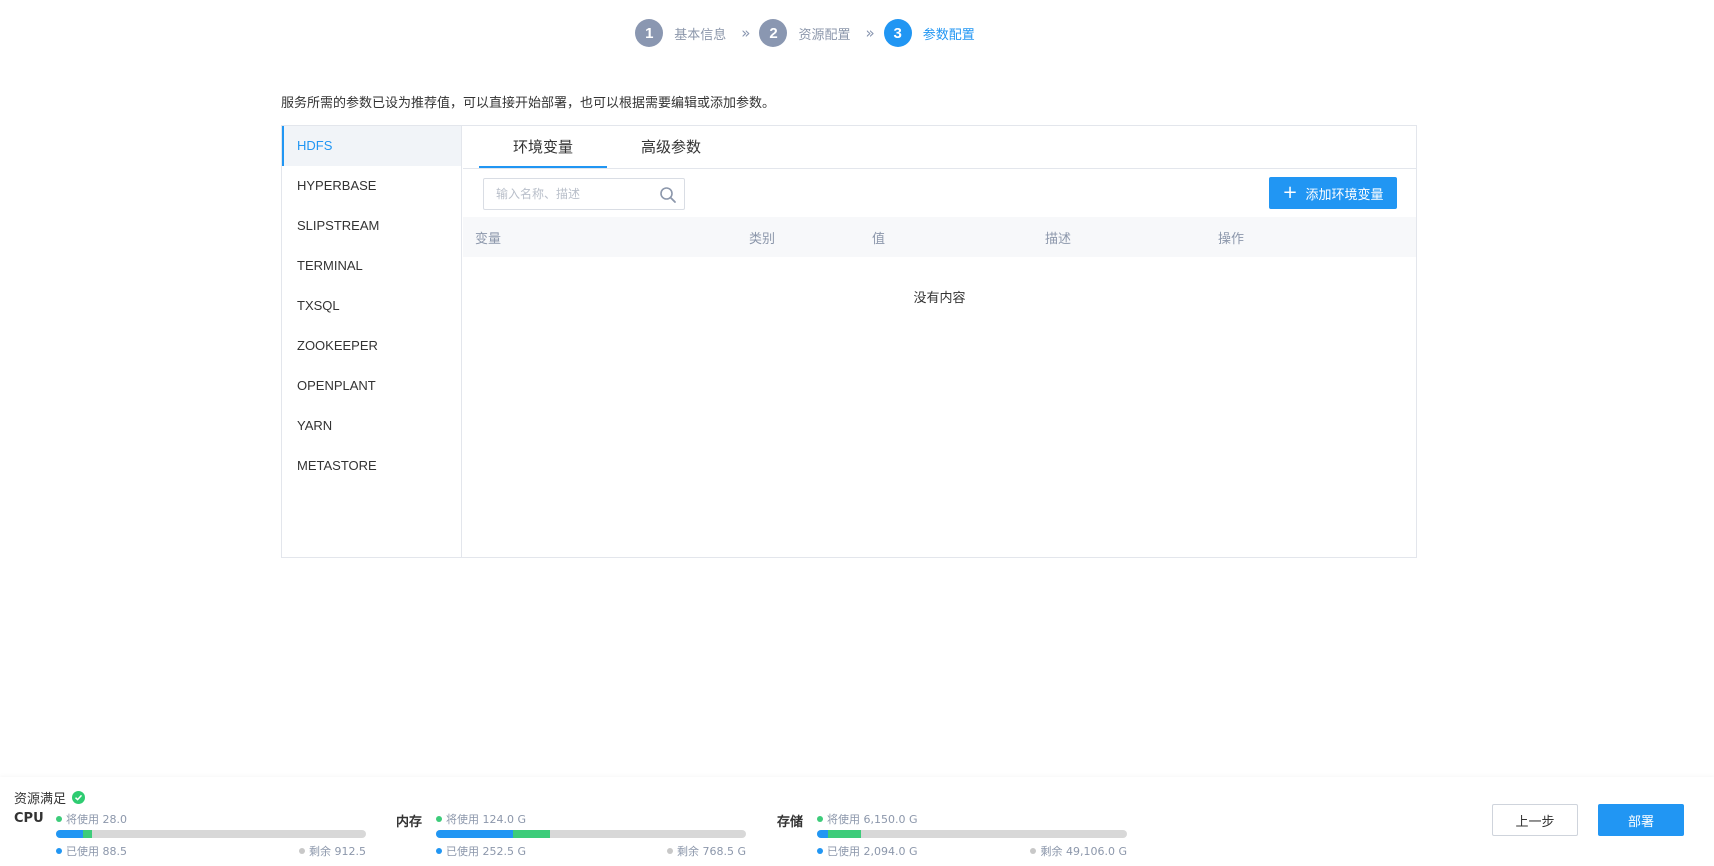  I want to click on used-text: 已使用 88.5, so click(91, 851).